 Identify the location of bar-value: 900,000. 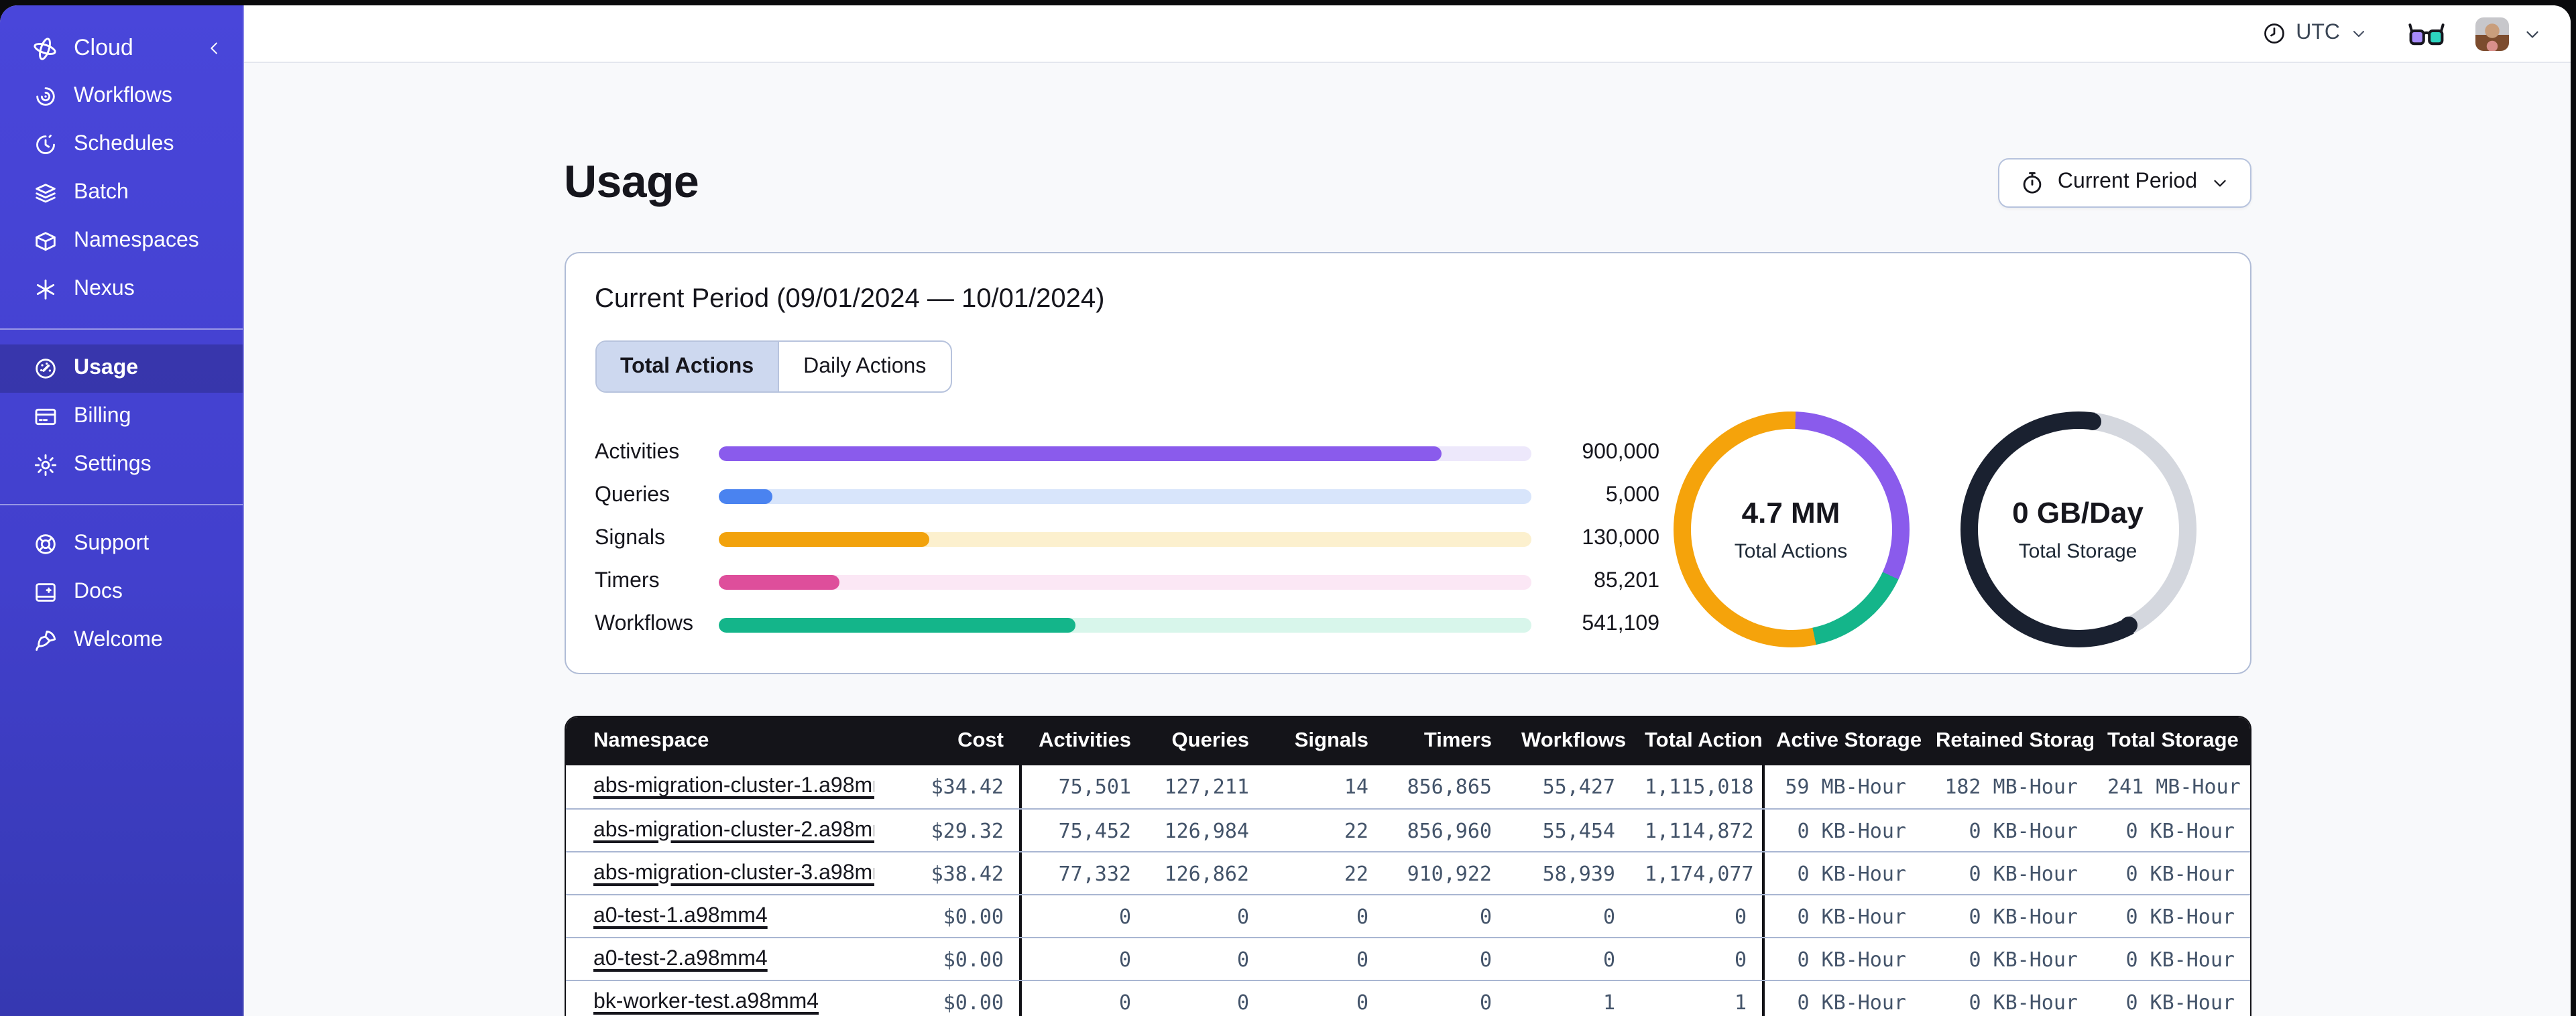
(1620, 452).